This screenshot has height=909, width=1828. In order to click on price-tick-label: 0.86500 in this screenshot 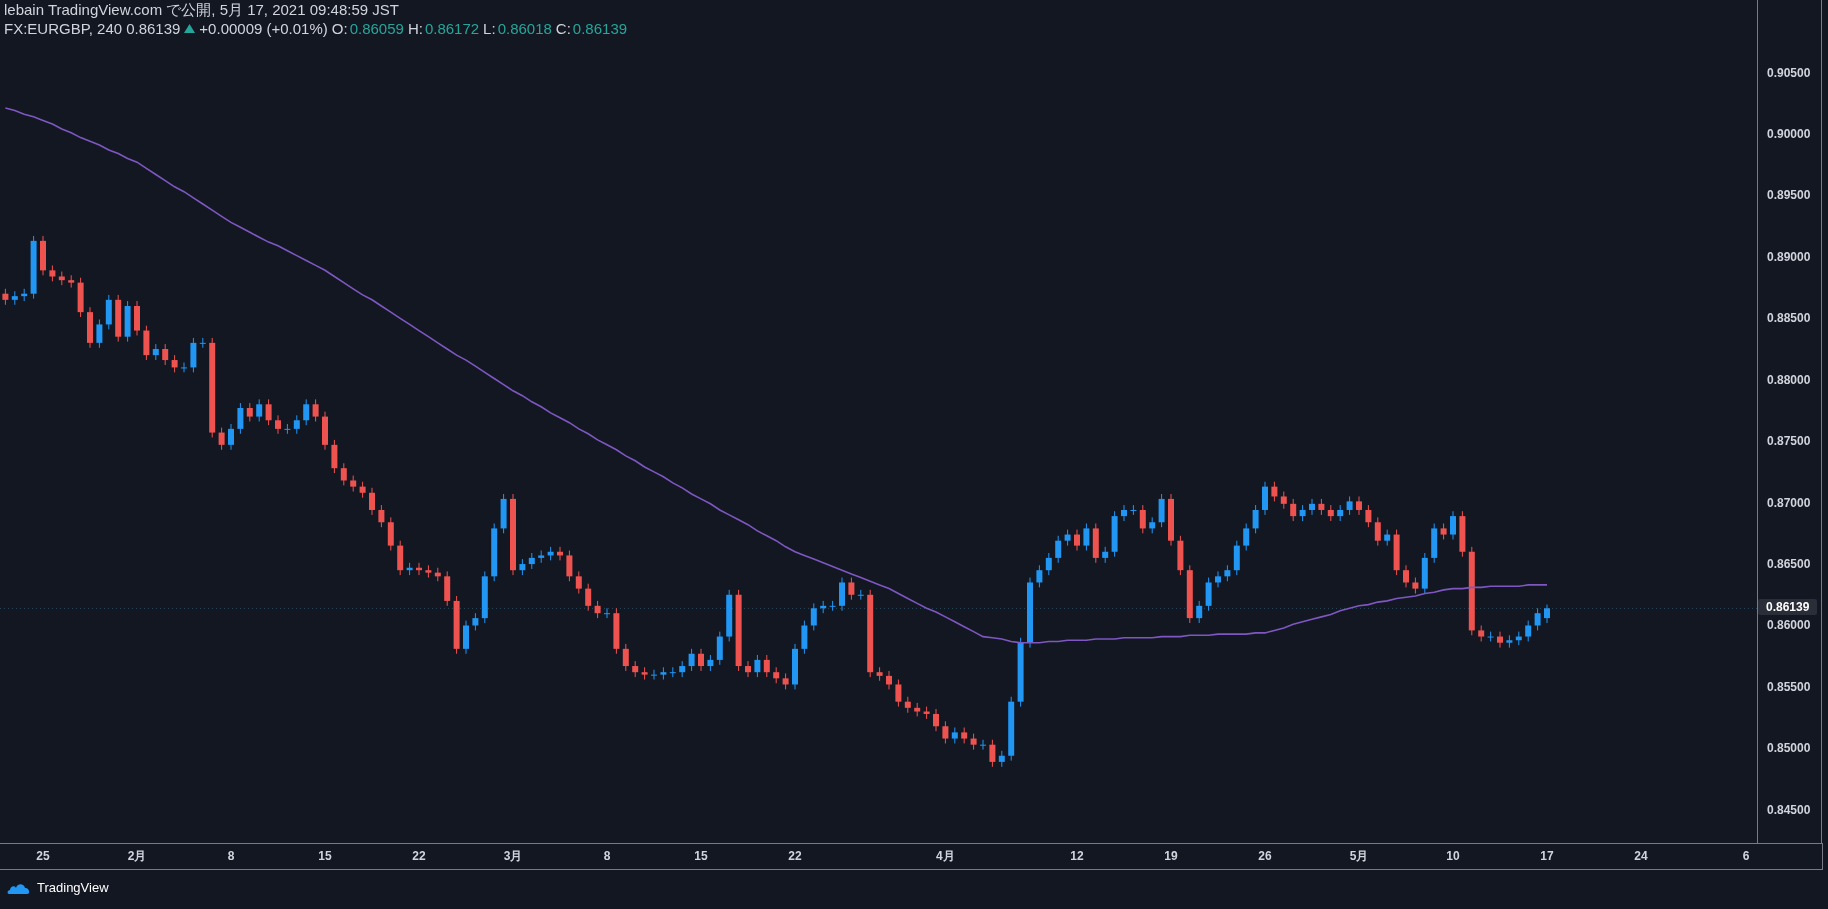, I will do `click(1789, 564)`.